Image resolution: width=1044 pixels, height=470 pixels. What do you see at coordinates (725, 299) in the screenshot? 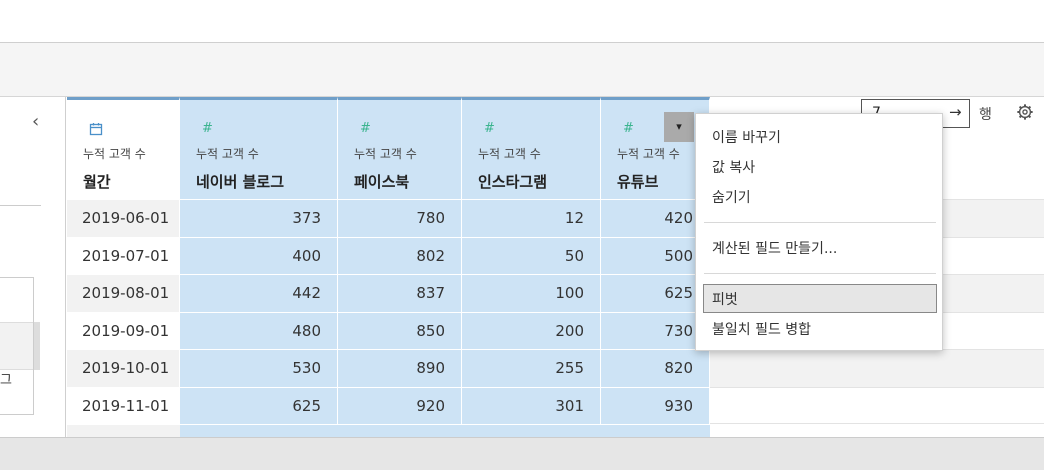
I see `menu-item-pivot: 피벗` at bounding box center [725, 299].